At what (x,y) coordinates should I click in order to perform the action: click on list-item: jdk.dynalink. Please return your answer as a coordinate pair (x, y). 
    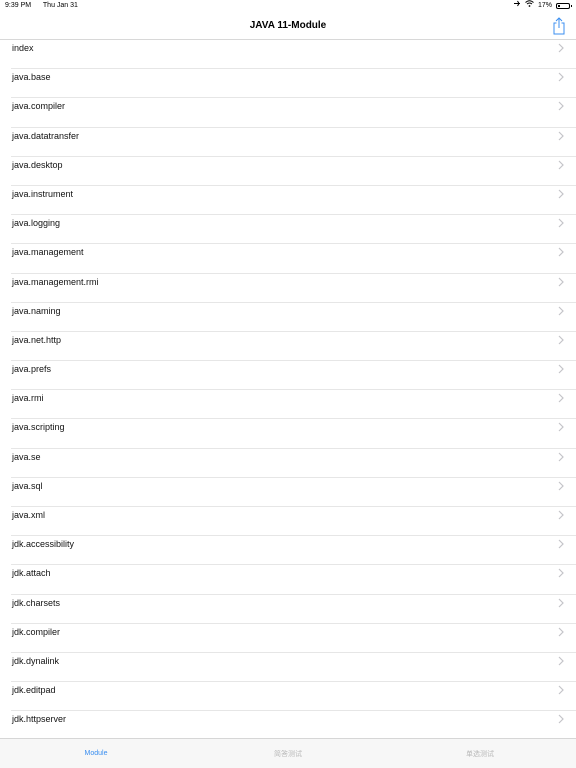
    Looking at the image, I should click on (288, 668).